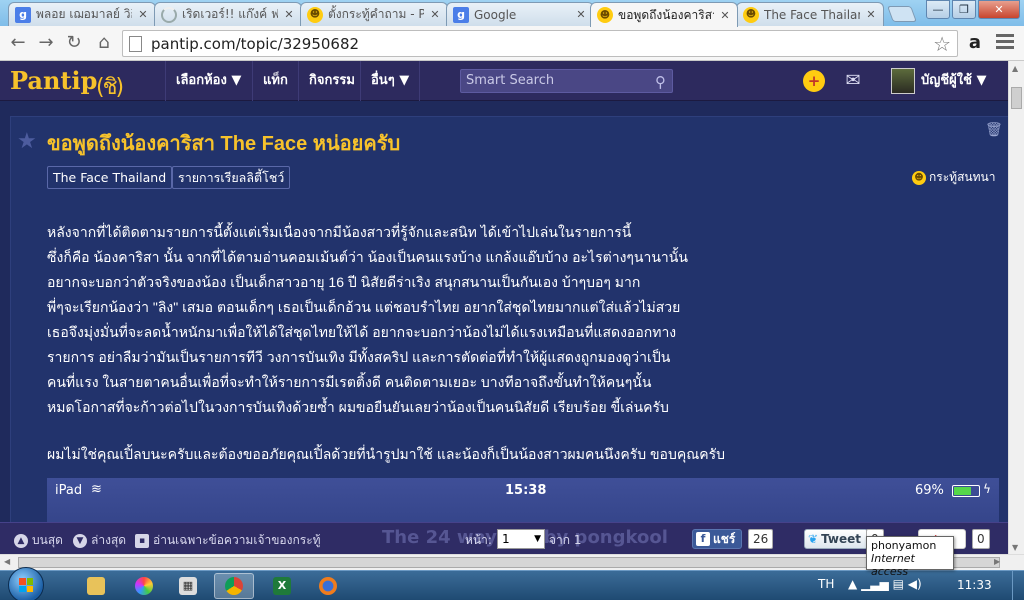 The image size is (1024, 600). Describe the element at coordinates (994, 130) in the screenshot. I see `trash-icon: 🗑` at that location.